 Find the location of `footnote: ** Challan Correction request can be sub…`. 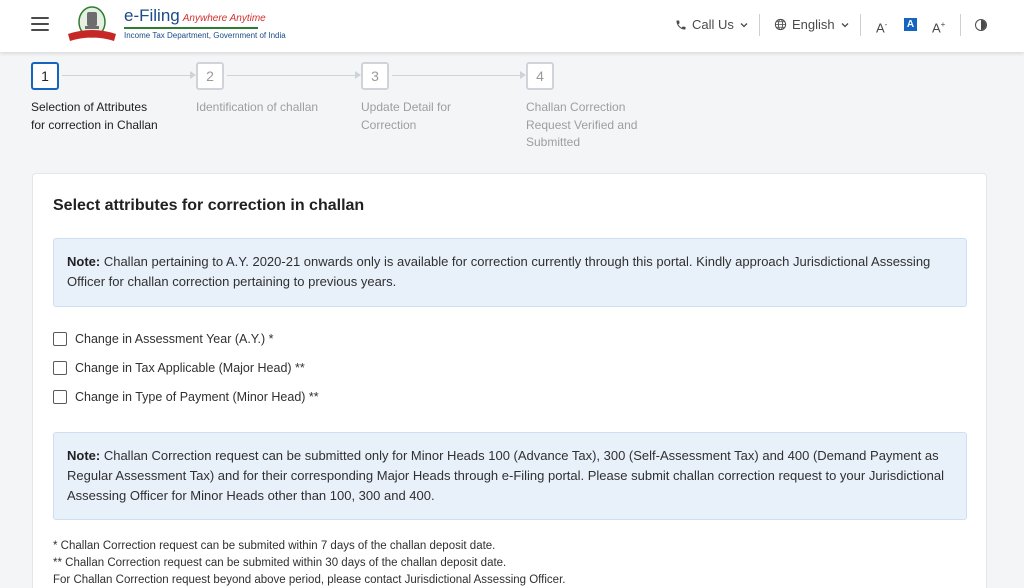

footnote: ** Challan Correction request can be sub… is located at coordinates (280, 563).